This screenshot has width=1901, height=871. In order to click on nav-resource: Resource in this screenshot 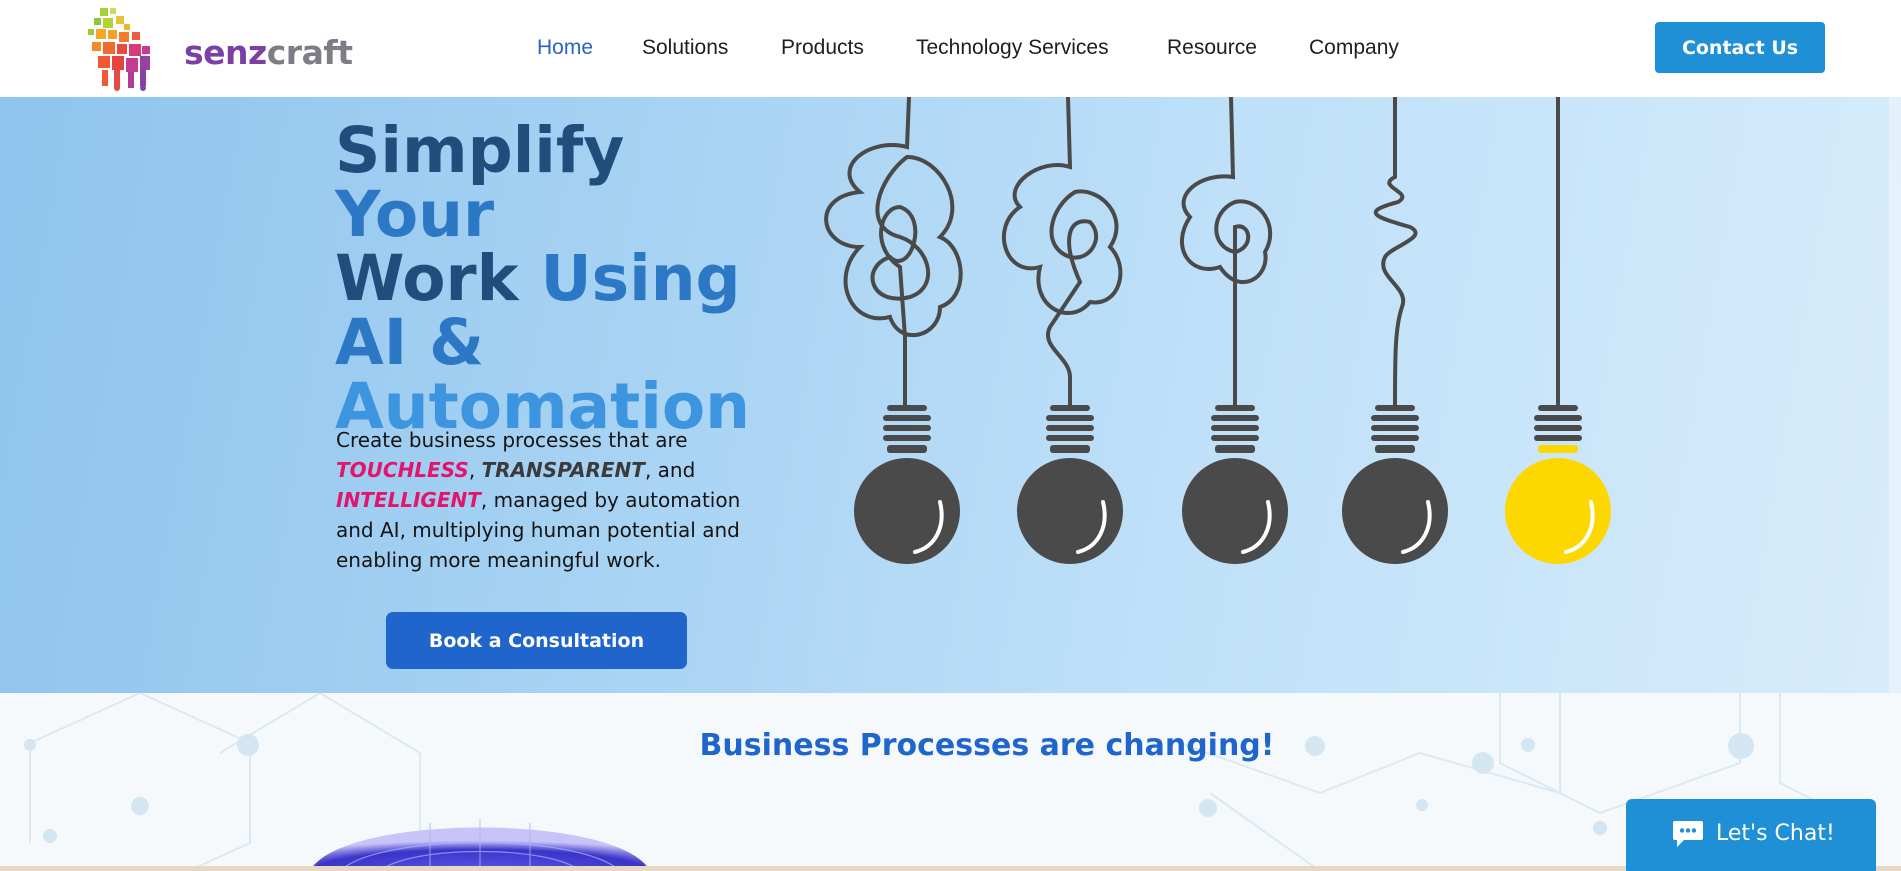, I will do `click(1212, 48)`.